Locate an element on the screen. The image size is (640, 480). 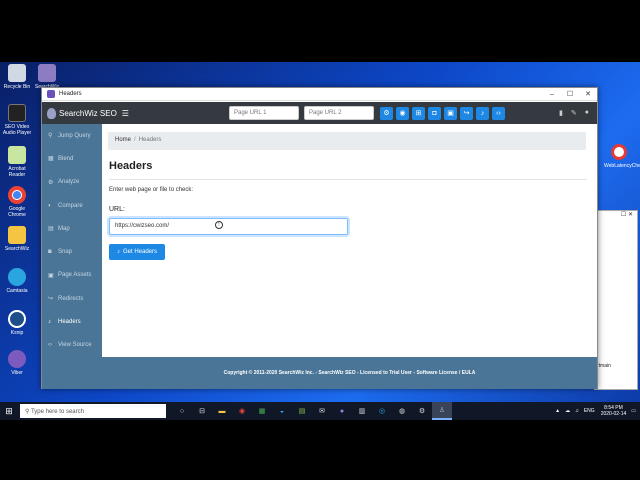
brand-name: SearchWiz SEO is located at coordinates (88, 113).